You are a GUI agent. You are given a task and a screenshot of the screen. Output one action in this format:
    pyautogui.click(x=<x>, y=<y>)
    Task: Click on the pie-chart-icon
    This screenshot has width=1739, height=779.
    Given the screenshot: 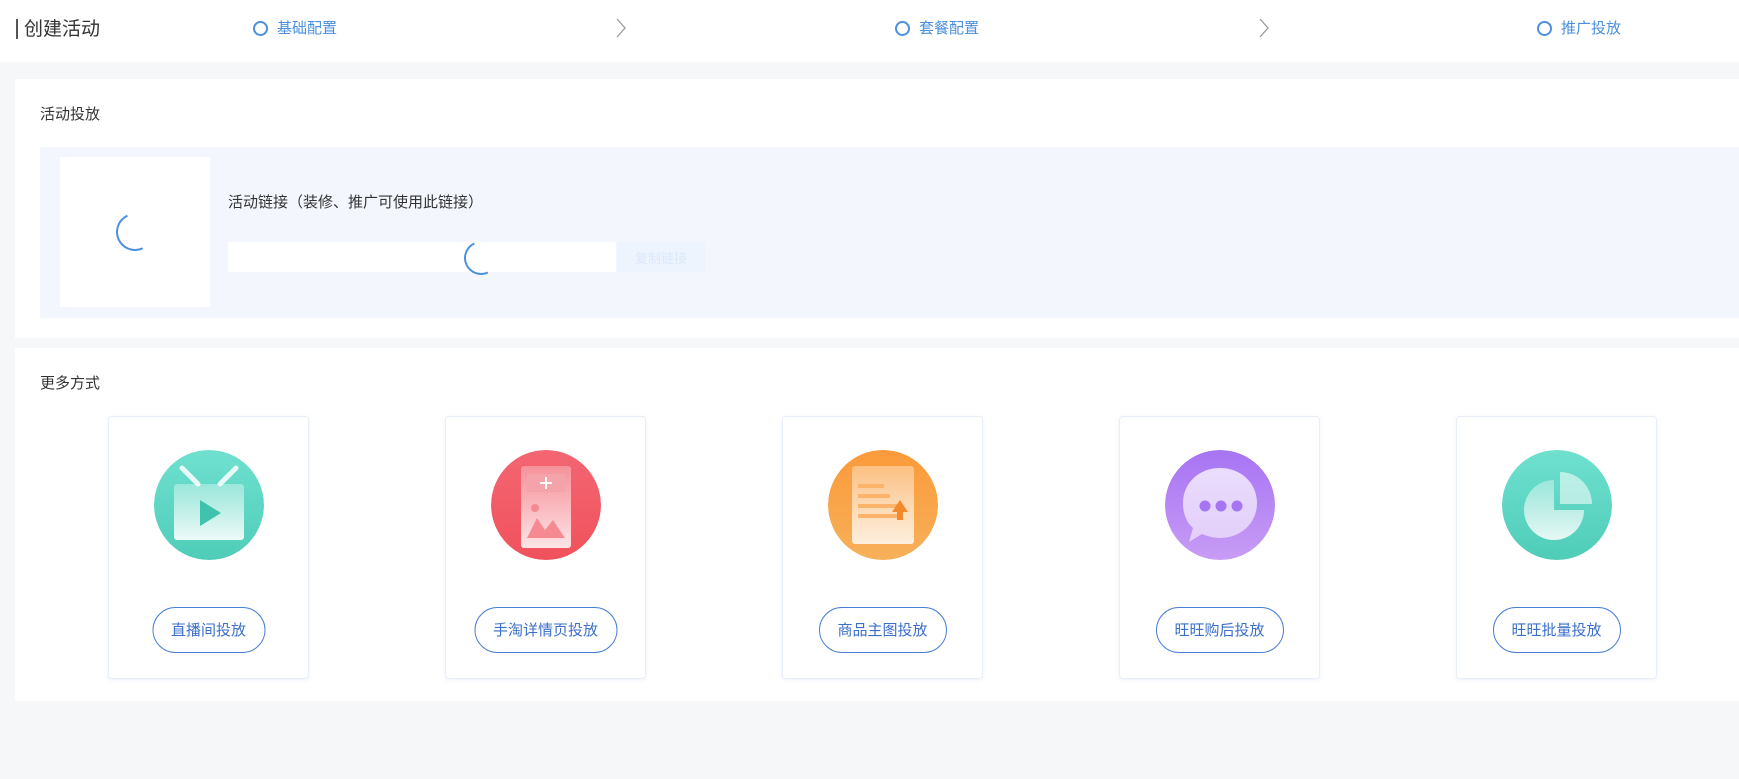 What is the action you would take?
    pyautogui.click(x=1557, y=505)
    